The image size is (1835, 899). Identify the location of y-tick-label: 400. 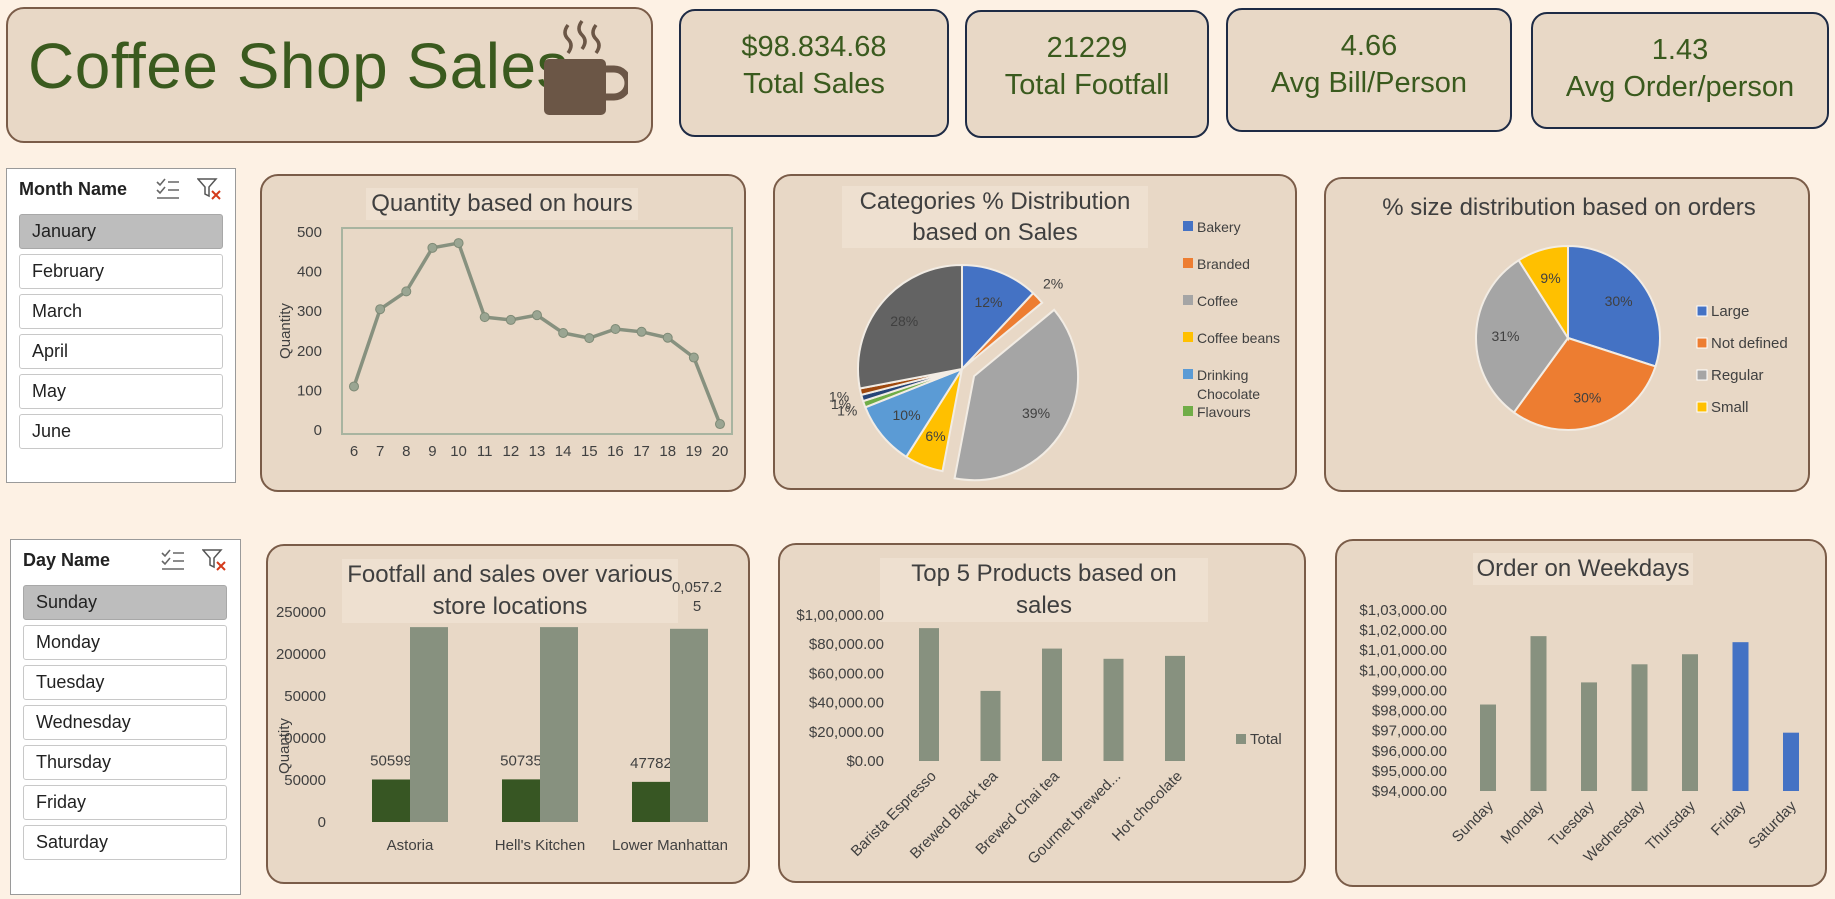
(309, 272).